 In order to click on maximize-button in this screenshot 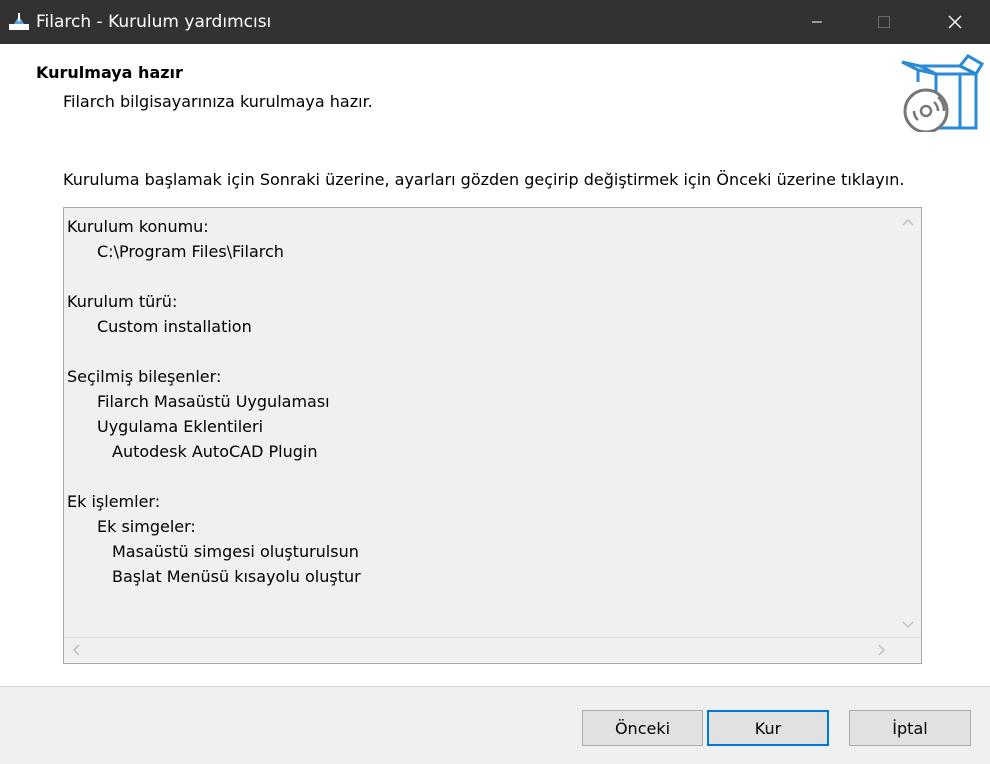, I will do `click(884, 22)`.